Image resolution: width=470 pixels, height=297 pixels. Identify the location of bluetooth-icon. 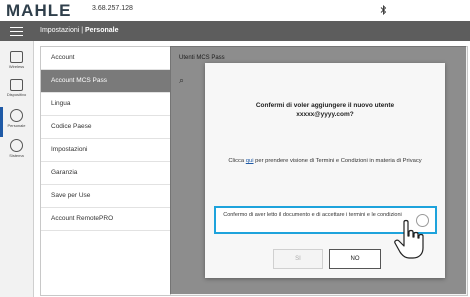
(383, 10).